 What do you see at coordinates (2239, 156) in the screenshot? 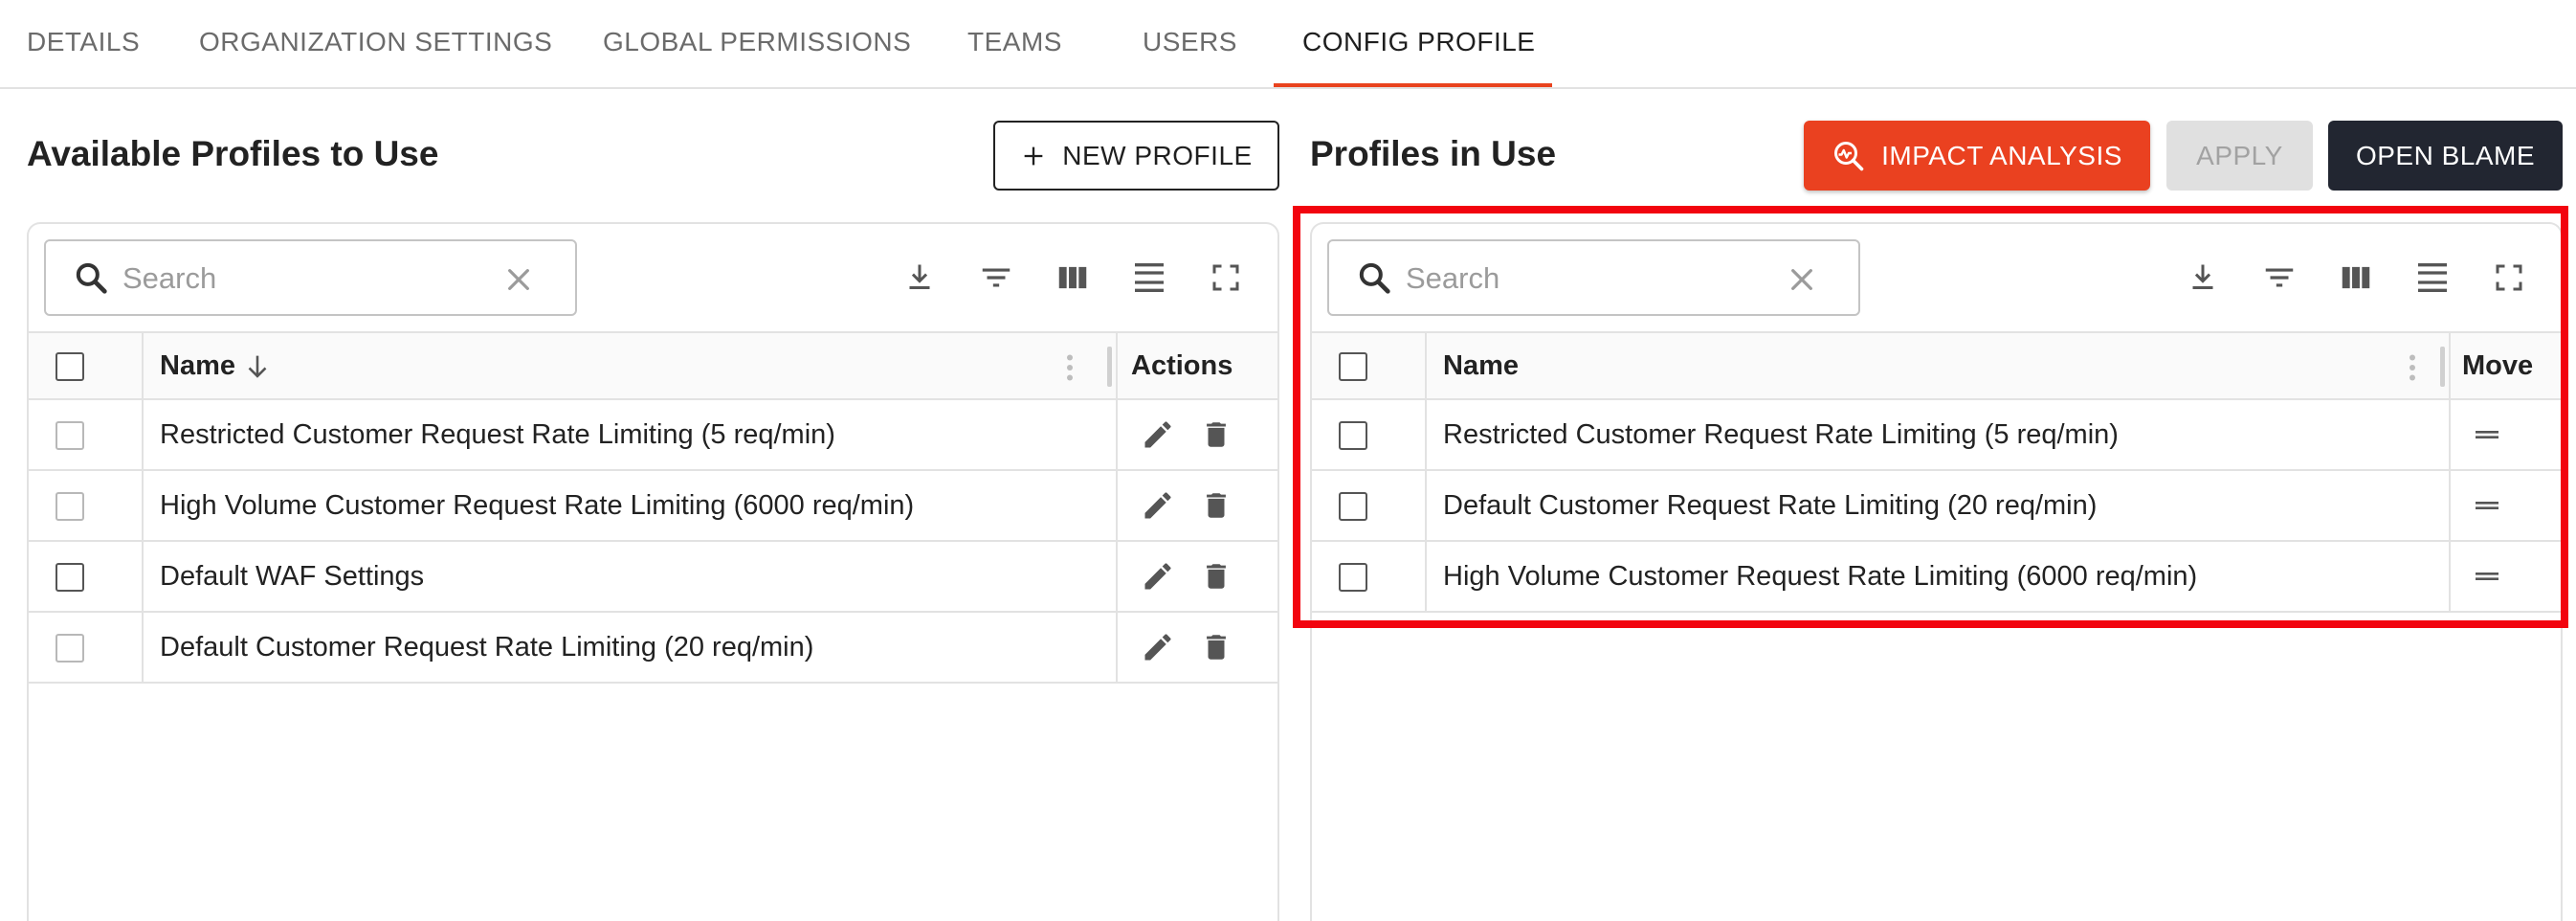
I see `apply-button: APPLY` at bounding box center [2239, 156].